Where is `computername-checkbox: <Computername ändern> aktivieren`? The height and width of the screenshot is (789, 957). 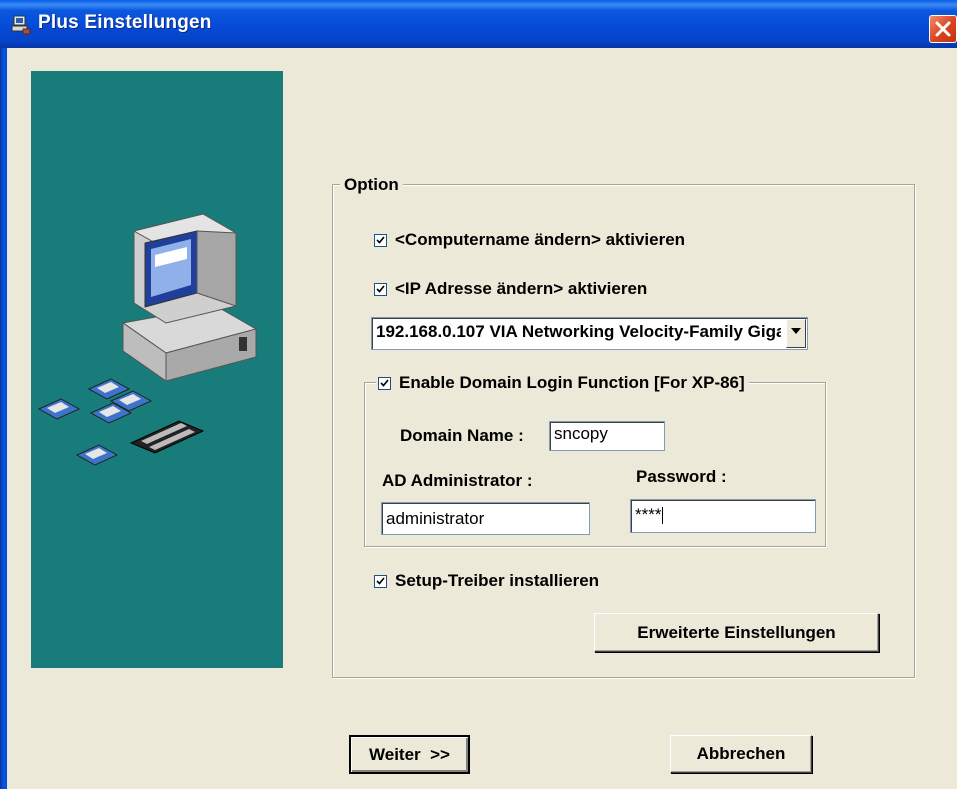 computername-checkbox: <Computername ändern> aktivieren is located at coordinates (529, 240).